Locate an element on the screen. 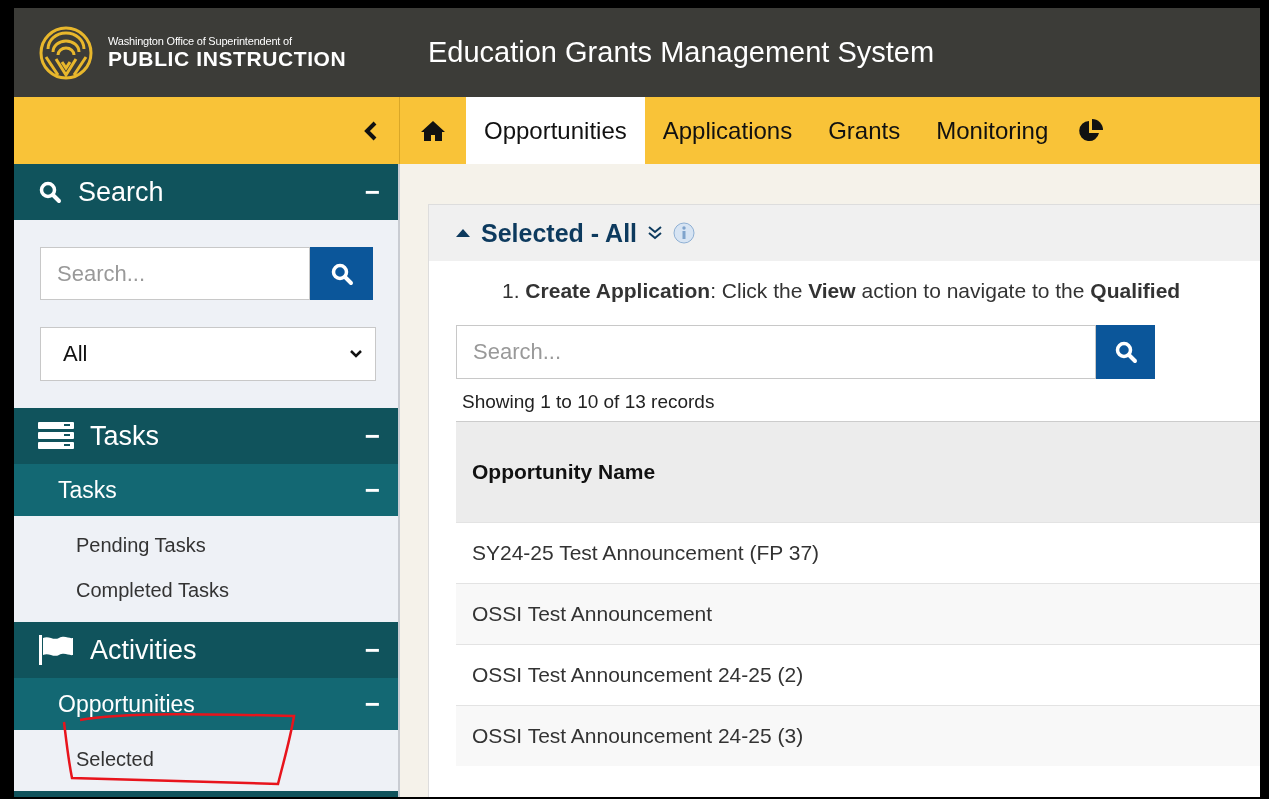 This screenshot has width=1269, height=799. info-icon is located at coordinates (684, 233).